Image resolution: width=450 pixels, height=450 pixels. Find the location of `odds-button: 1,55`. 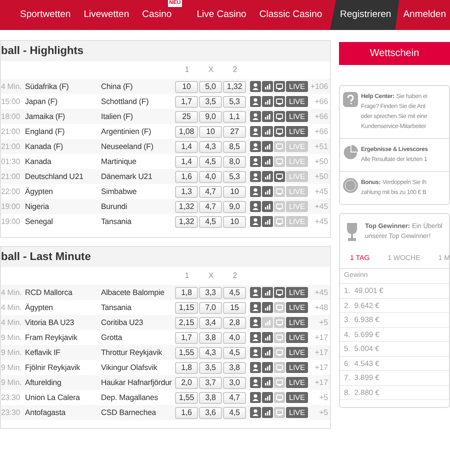

odds-button: 1,55 is located at coordinates (186, 352).